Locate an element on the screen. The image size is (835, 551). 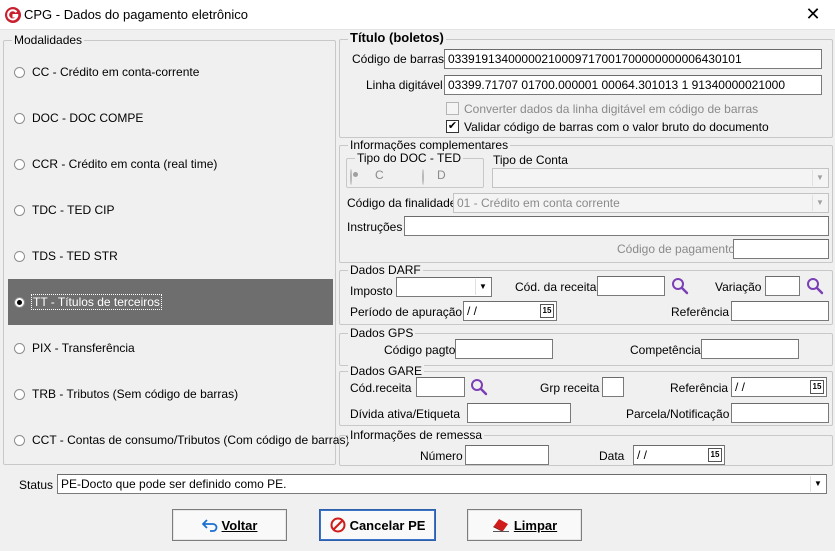
mod-item-pix: PIX - Transferência is located at coordinates (170, 348).